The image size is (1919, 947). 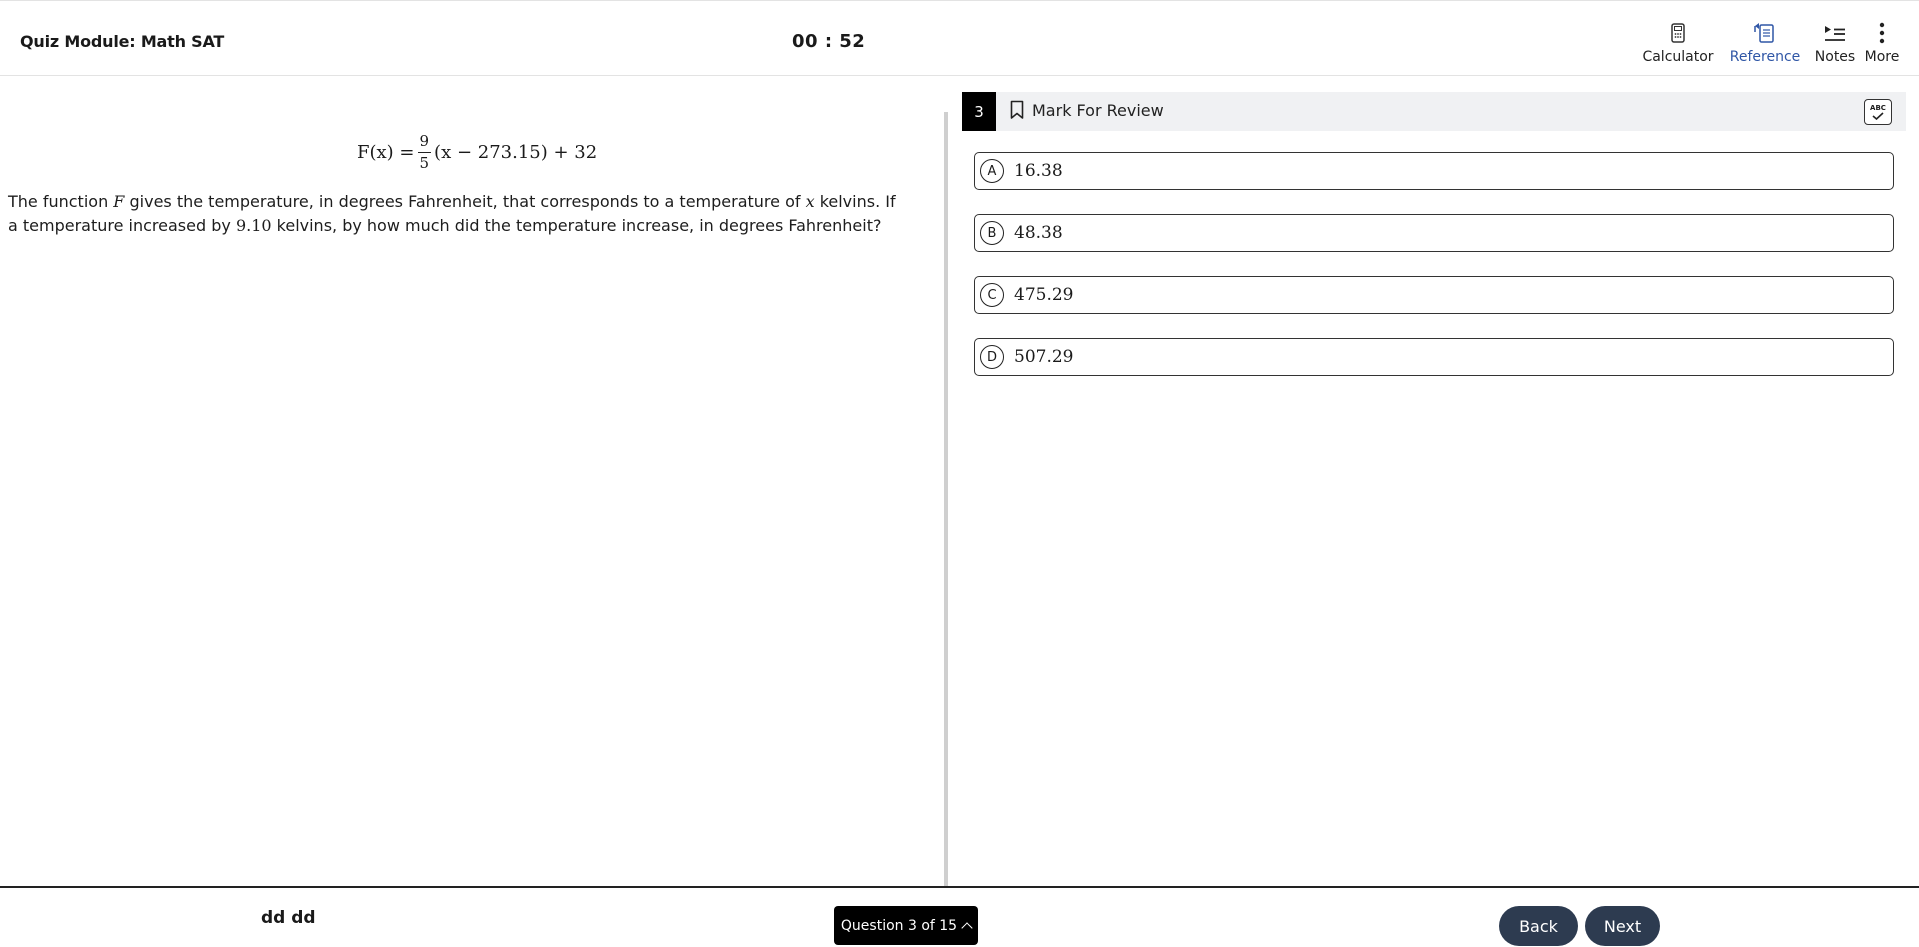 I want to click on choice-value: 475.29, so click(x=1044, y=295).